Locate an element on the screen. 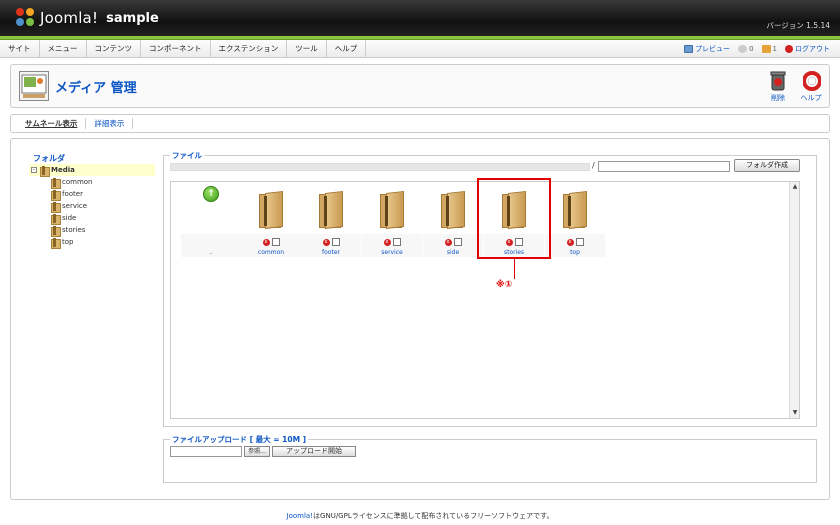 The width and height of the screenshot is (840, 525). folder-up-cell: ↑ .. is located at coordinates (211, 219).